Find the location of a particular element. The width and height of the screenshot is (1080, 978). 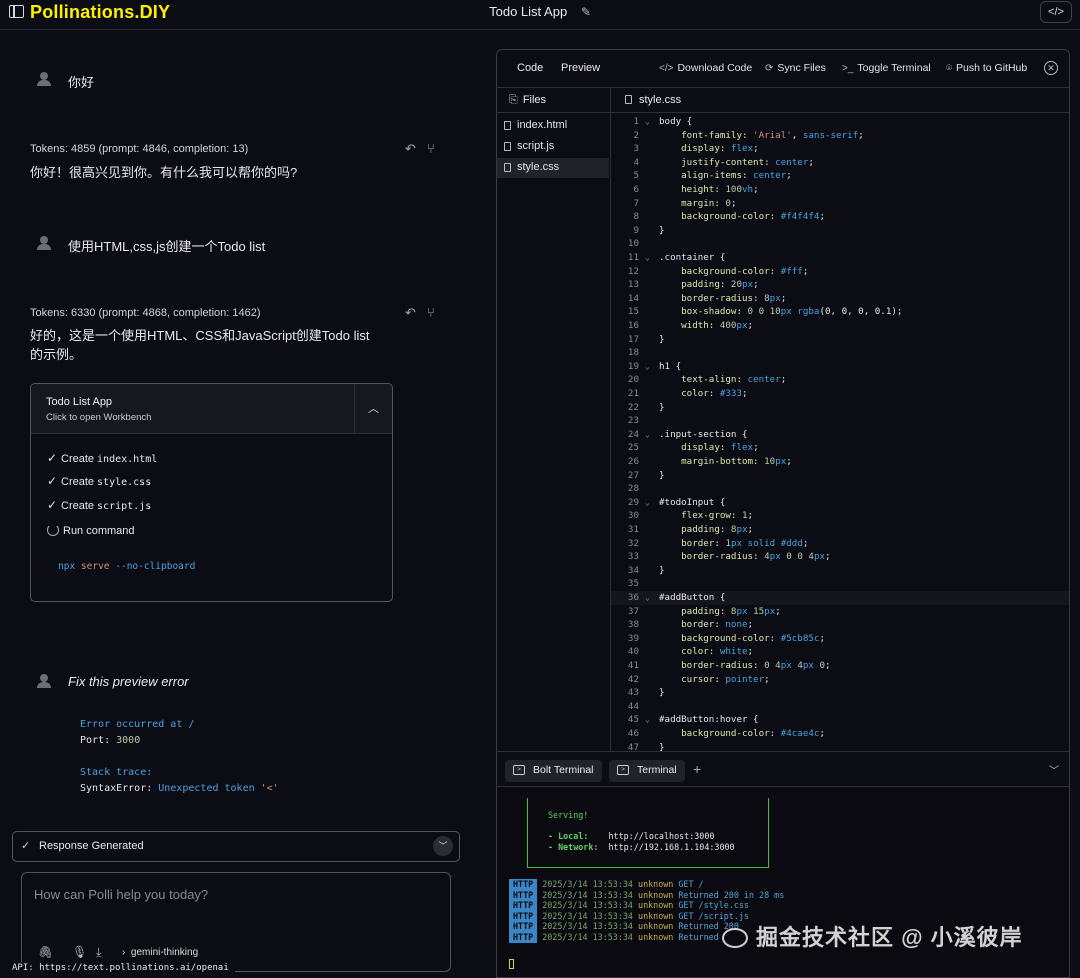

code-line: 22} is located at coordinates (840, 408).